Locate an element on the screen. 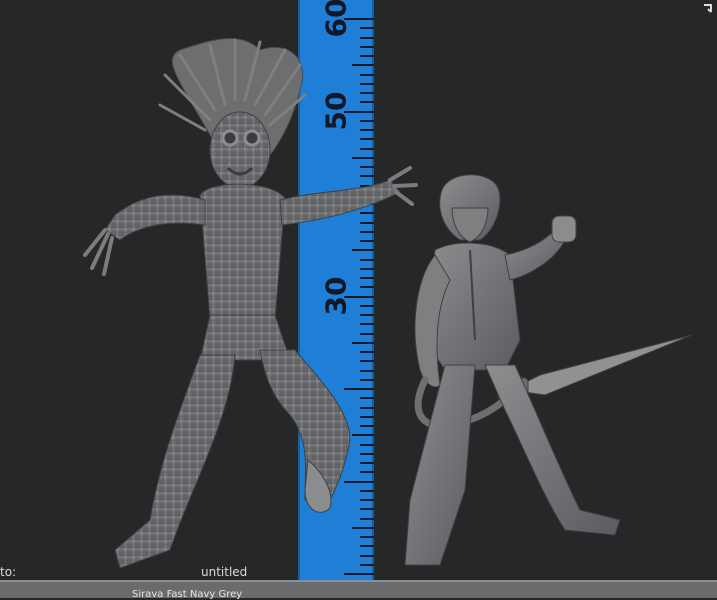  model-tab-label: Sirava Fast Navy Grey is located at coordinates (187, 594).